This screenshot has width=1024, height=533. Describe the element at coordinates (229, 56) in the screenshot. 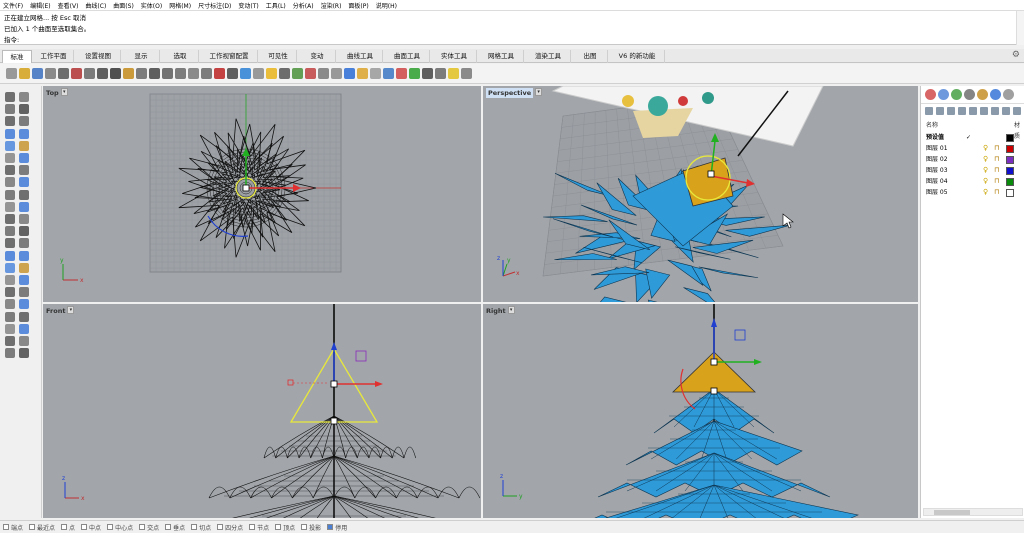

I see `tab-6: 工作视窗配置` at that location.